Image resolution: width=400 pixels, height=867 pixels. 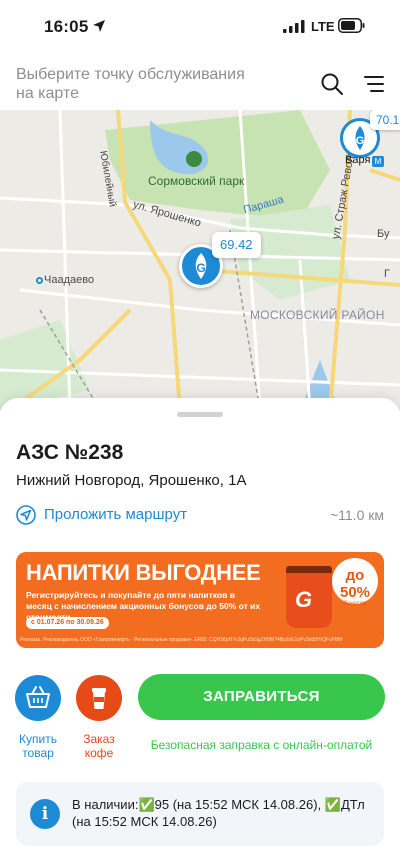 What do you see at coordinates (115, 514) in the screenshot?
I see `route-link: Проложить маршрут` at bounding box center [115, 514].